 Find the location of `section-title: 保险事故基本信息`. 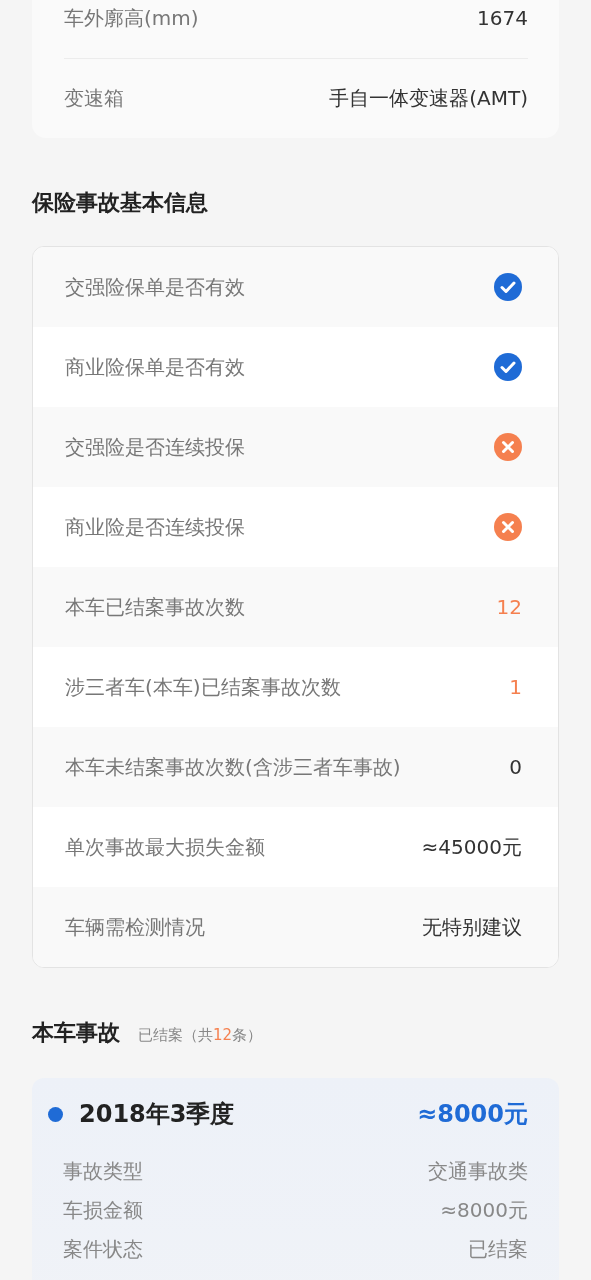

section-title: 保险事故基本信息 is located at coordinates (120, 203).